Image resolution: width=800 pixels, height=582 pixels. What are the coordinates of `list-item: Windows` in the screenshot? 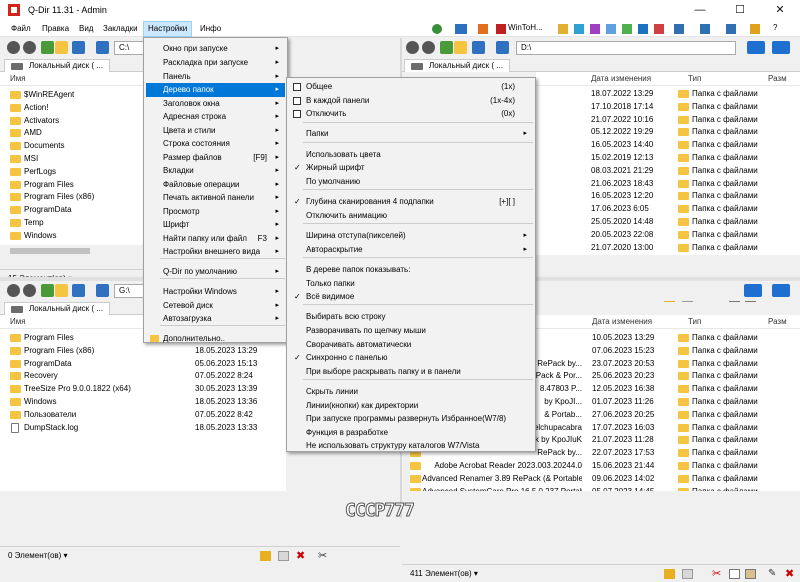 It's located at (74, 236).